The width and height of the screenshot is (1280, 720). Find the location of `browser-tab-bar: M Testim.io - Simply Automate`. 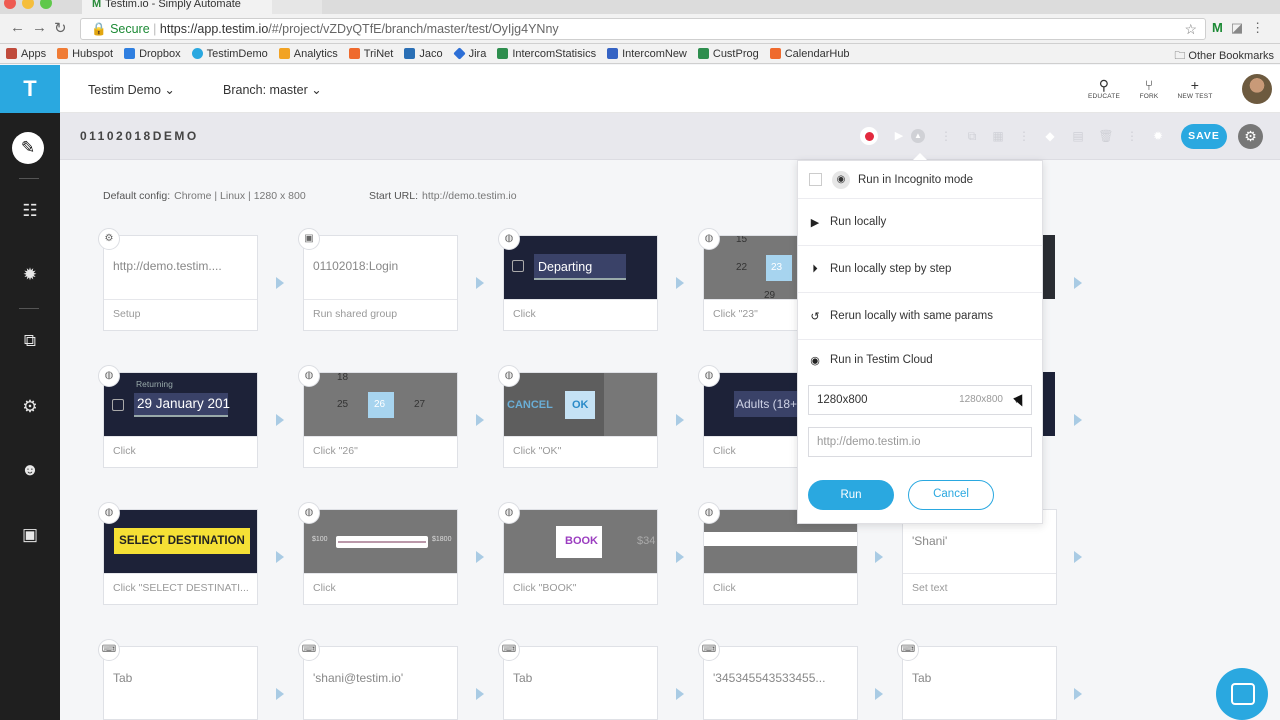

browser-tab-bar: M Testim.io - Simply Automate is located at coordinates (640, 7).